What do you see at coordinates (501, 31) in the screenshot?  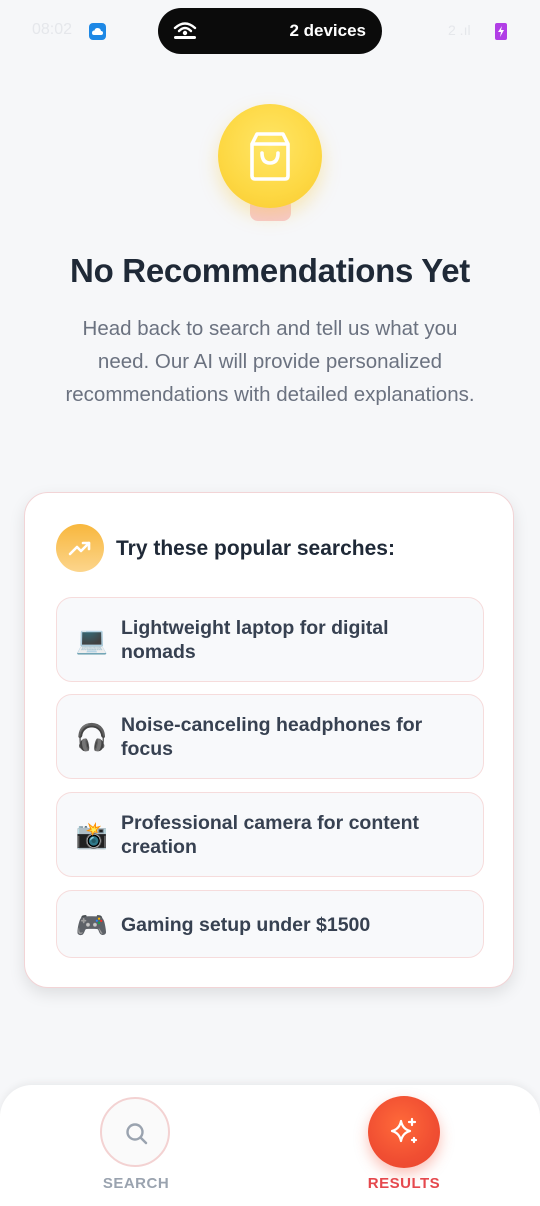 I see `battery-icon` at bounding box center [501, 31].